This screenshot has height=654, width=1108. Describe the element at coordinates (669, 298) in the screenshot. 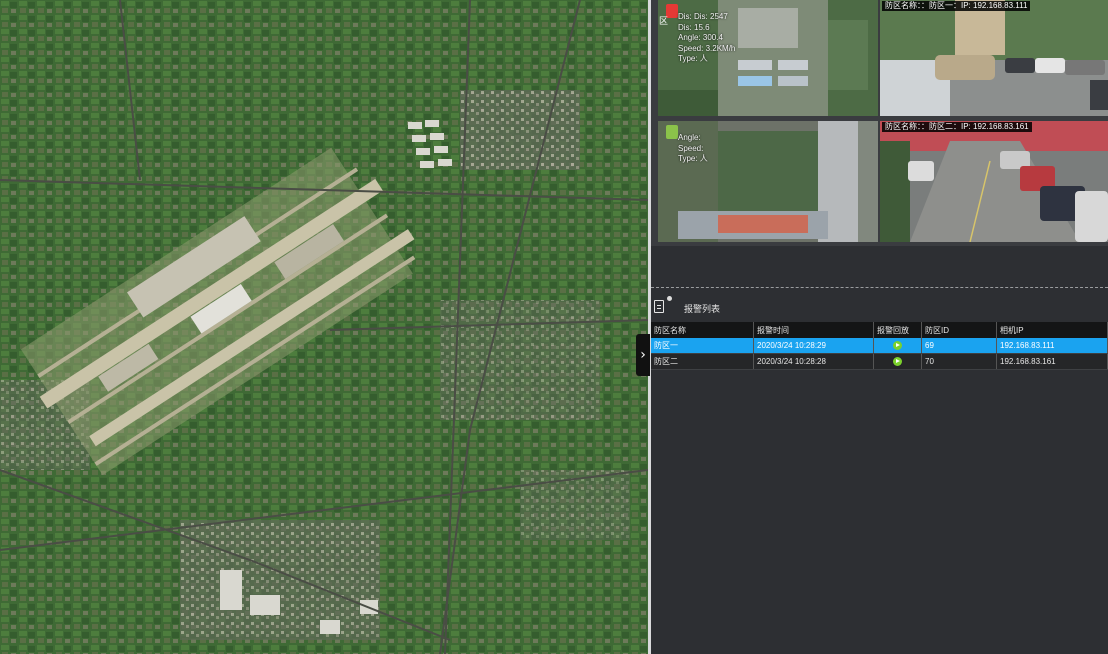

I see `dot-icon` at that location.